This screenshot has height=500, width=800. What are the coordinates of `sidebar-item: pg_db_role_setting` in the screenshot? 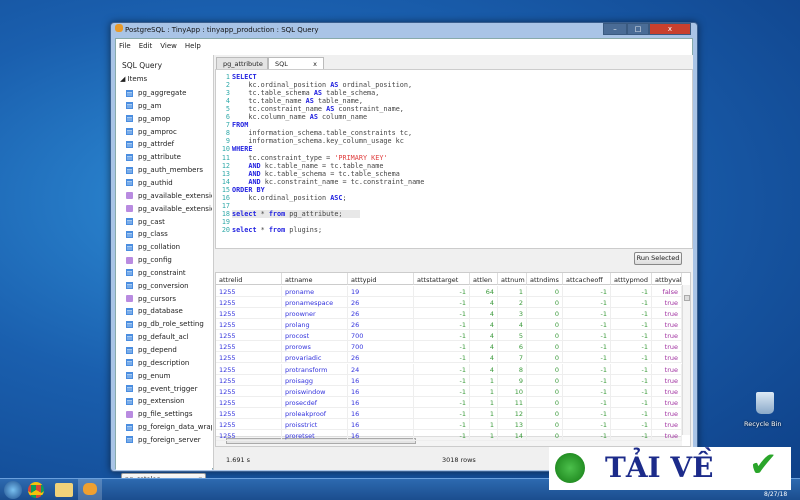 It's located at (169, 324).